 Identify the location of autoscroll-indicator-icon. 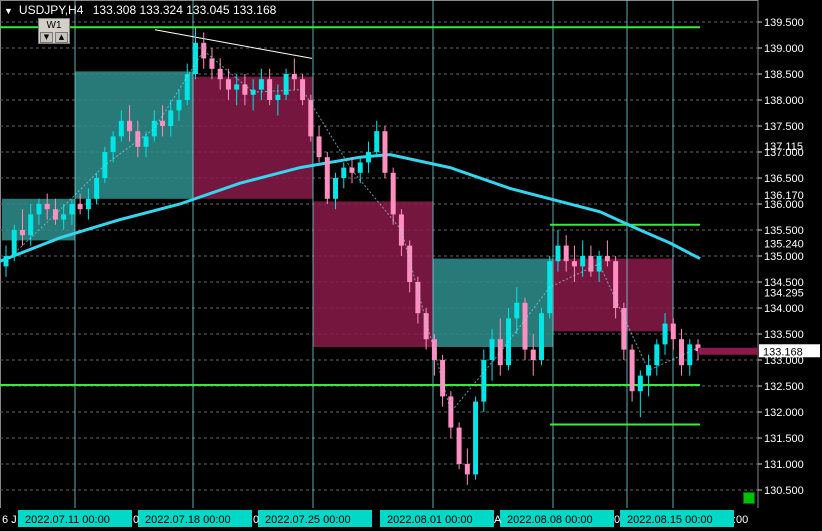
(749, 498).